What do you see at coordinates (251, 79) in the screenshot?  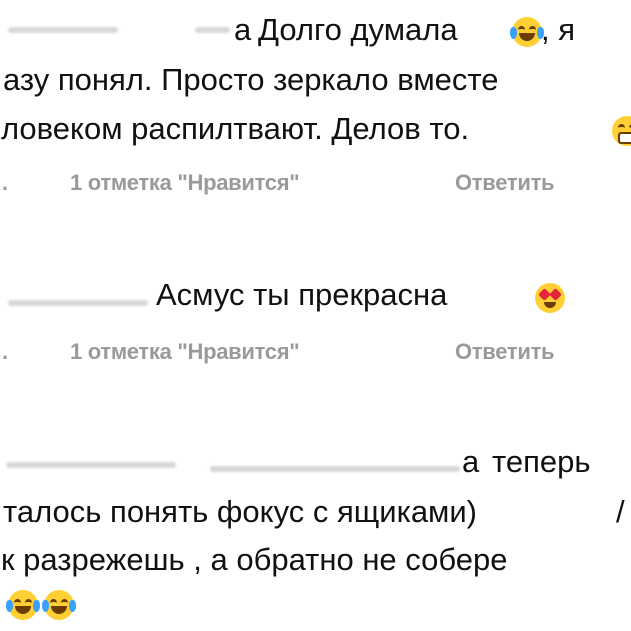 I see `comment-text: азу понял. Просто зеркало вместе` at bounding box center [251, 79].